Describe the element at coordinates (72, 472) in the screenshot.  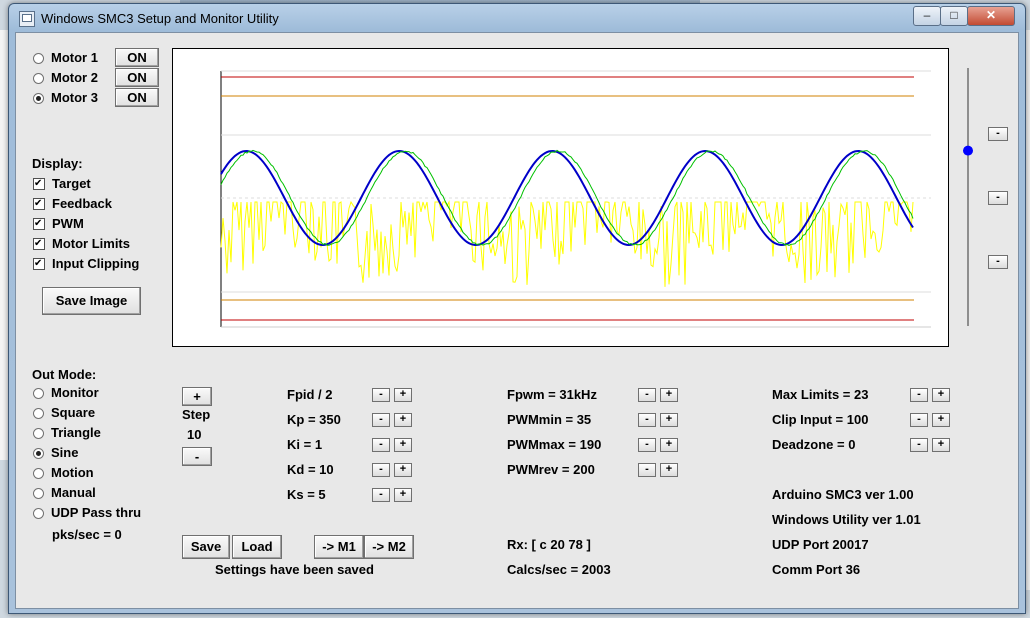
I see `mode-motion-label: Motion` at that location.